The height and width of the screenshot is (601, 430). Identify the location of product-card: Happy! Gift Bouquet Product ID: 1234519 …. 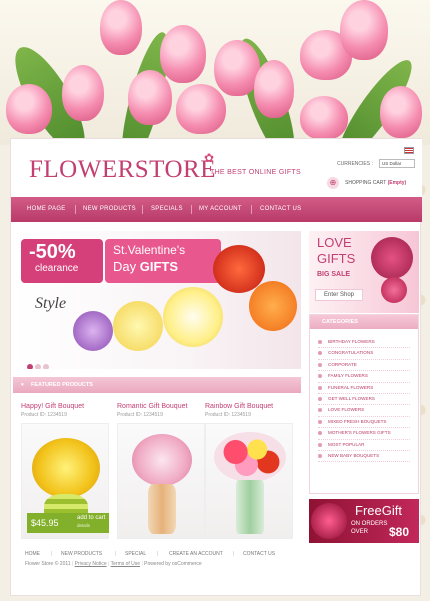
(66, 473).